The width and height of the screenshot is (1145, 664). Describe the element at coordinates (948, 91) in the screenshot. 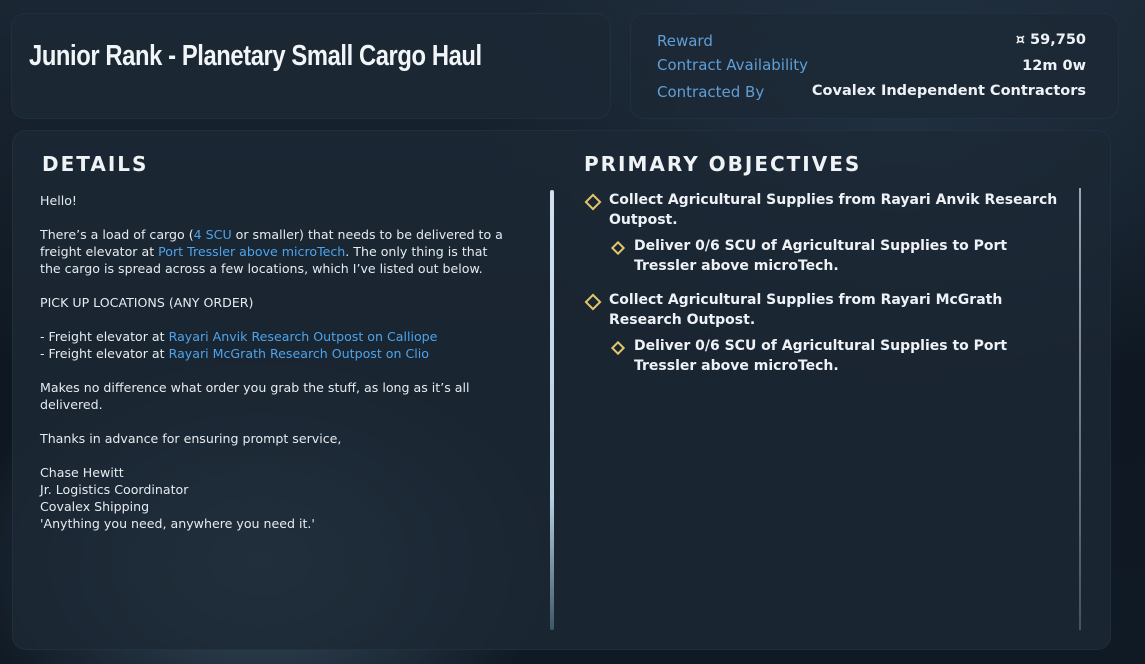

I see `contracted-by-value: Covalex Independent Contractors` at that location.